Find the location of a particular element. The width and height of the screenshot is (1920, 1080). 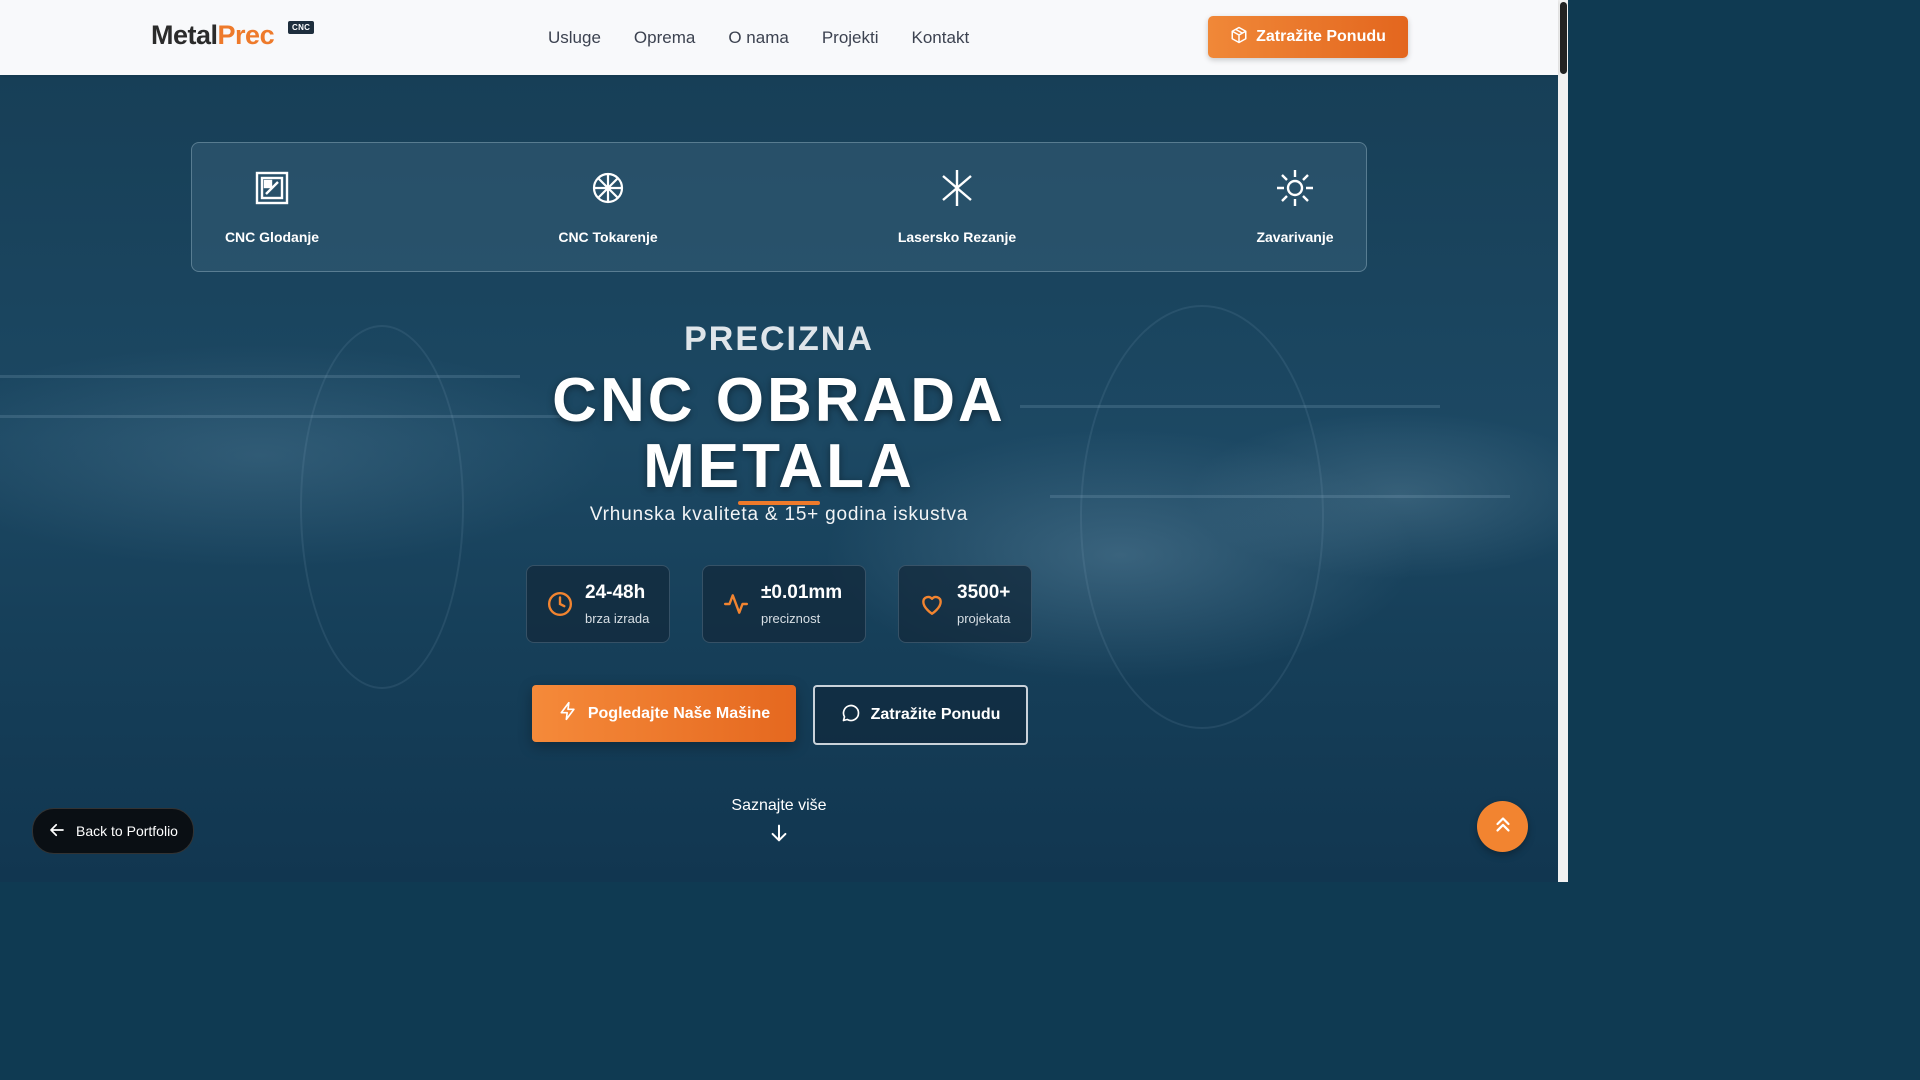

logo-badge: CNC is located at coordinates (301, 27).